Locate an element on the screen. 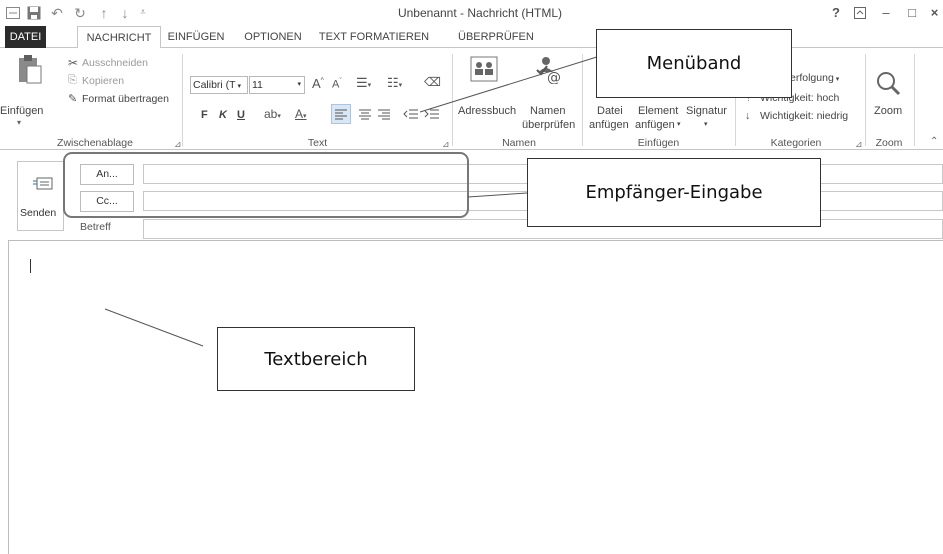 The image size is (943, 554). callout-ribbon: Menüband is located at coordinates (694, 63).